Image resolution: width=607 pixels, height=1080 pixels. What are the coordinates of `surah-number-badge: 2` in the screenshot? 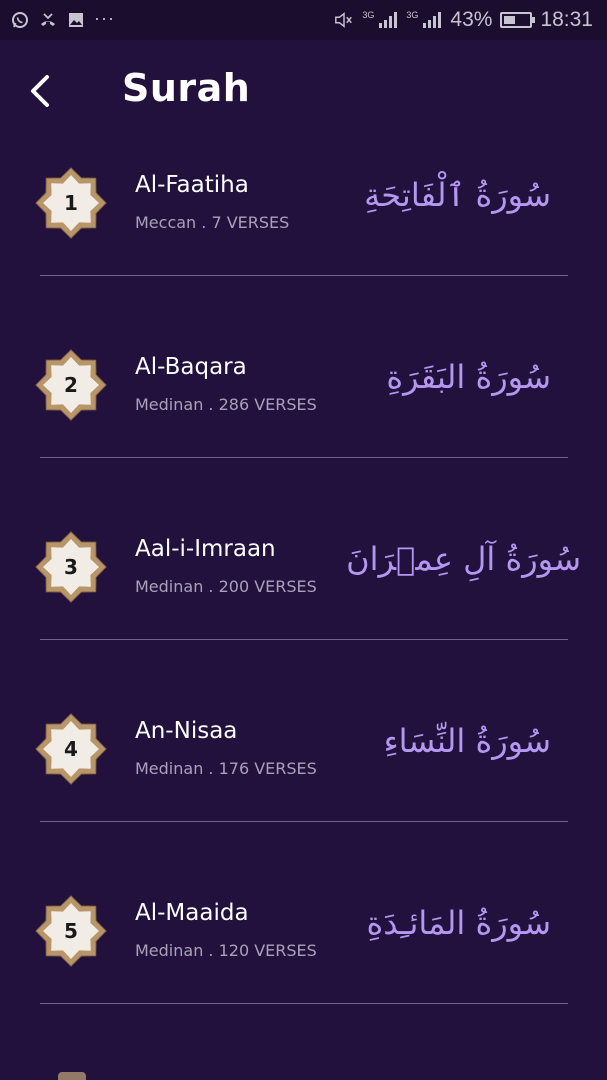 It's located at (71, 385).